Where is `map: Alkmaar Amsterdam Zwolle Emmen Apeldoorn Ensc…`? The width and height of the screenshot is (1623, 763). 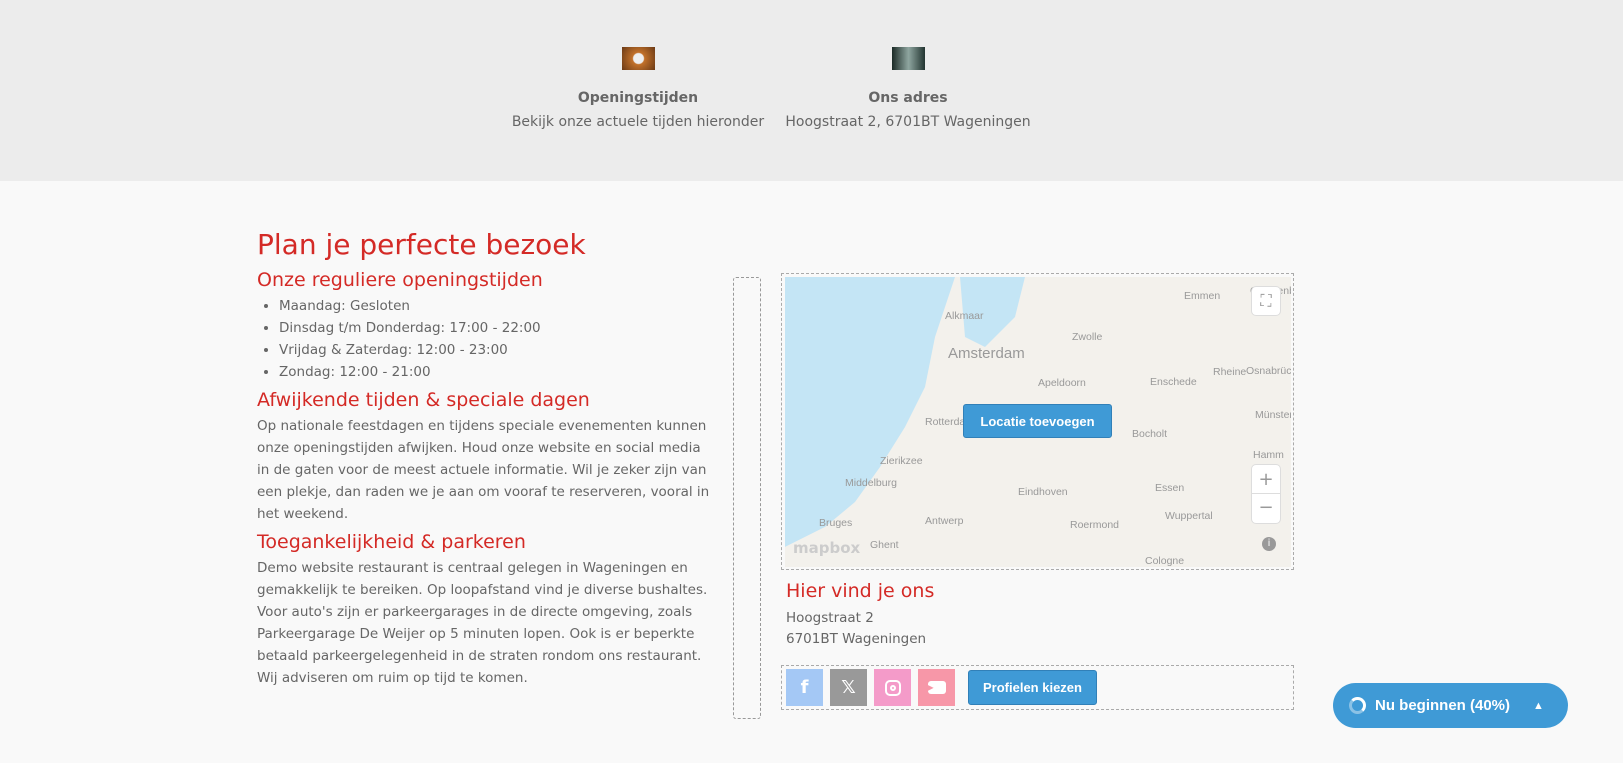
map: Alkmaar Amsterdam Zwolle Emmen Apeldoorn Ensc… is located at coordinates (1038, 422).